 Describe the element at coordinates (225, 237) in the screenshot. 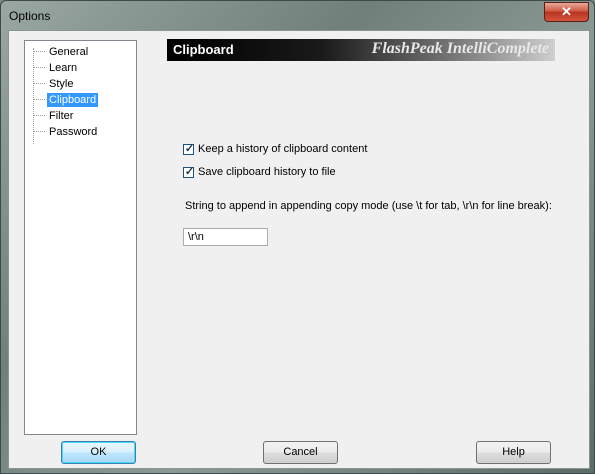

I see `append-string-input` at that location.